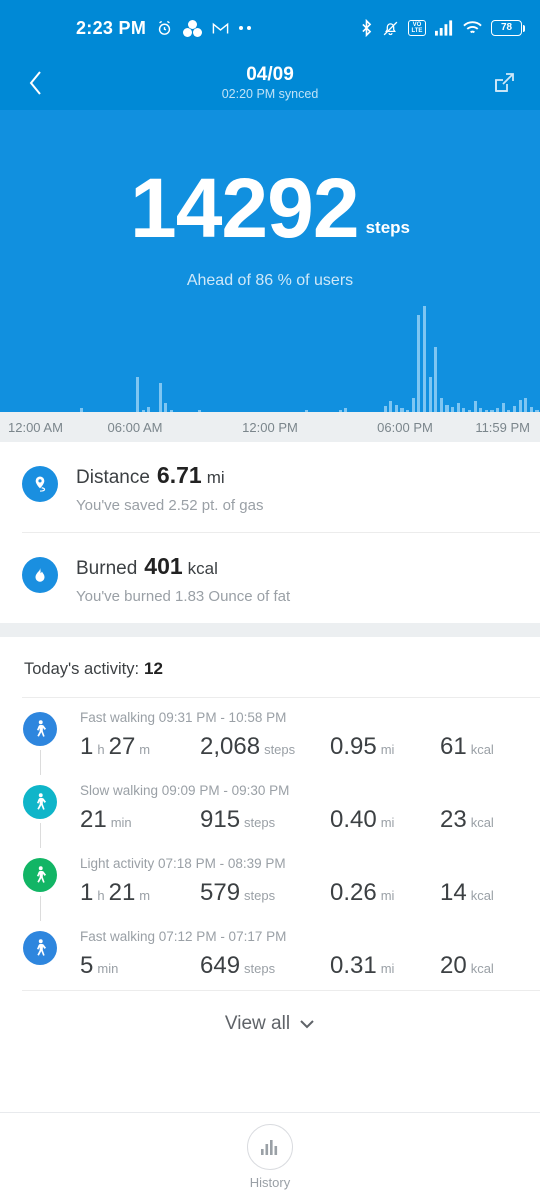 This screenshot has width=540, height=1200. What do you see at coordinates (113, 477) in the screenshot?
I see `distance-label: Distance` at bounding box center [113, 477].